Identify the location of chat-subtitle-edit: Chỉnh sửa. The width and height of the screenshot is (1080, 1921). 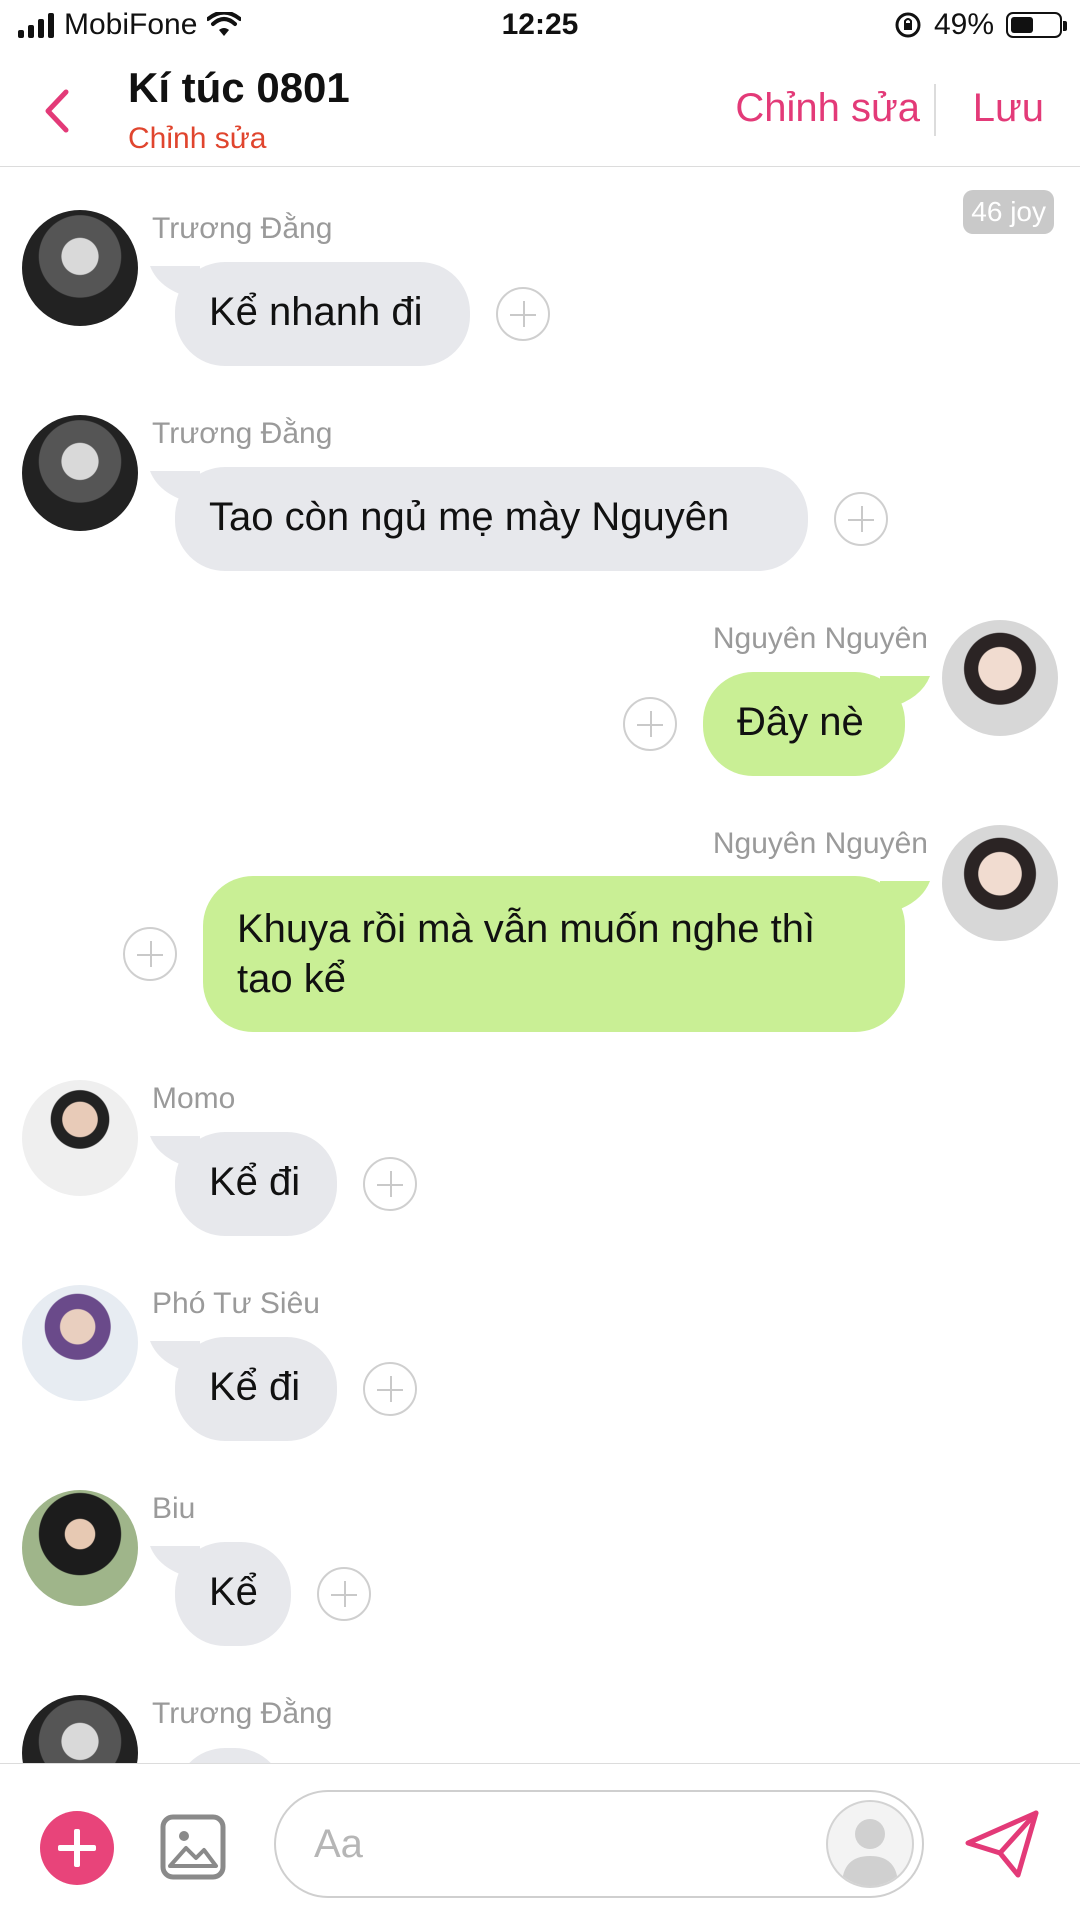
(197, 139).